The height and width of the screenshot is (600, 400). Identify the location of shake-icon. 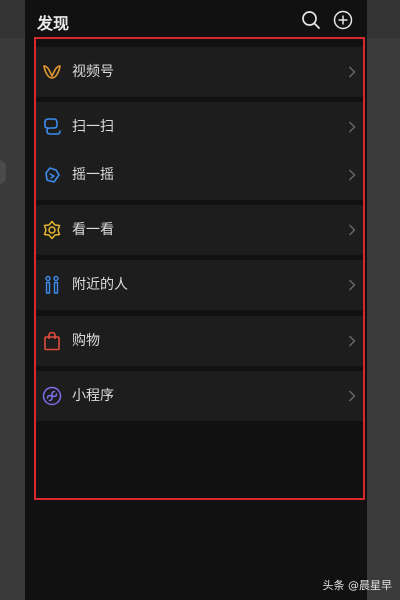
(52, 175).